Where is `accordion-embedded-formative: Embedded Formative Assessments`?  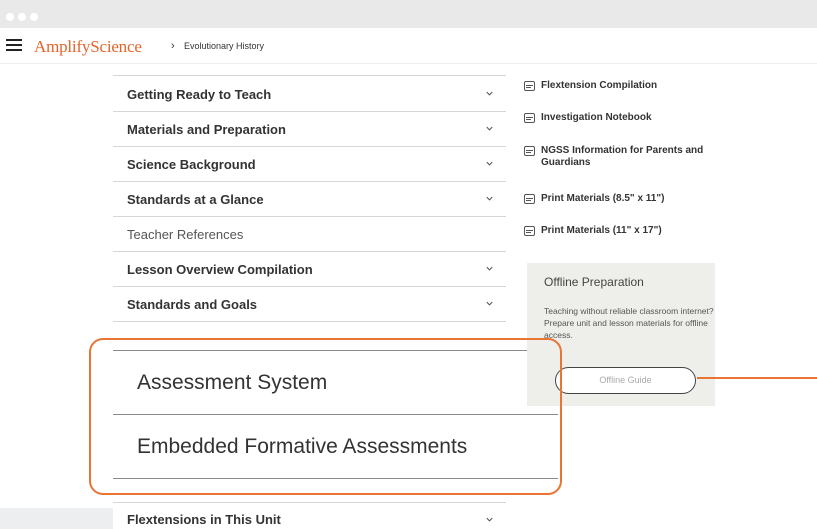 accordion-embedded-formative: Embedded Formative Assessments is located at coordinates (335, 447).